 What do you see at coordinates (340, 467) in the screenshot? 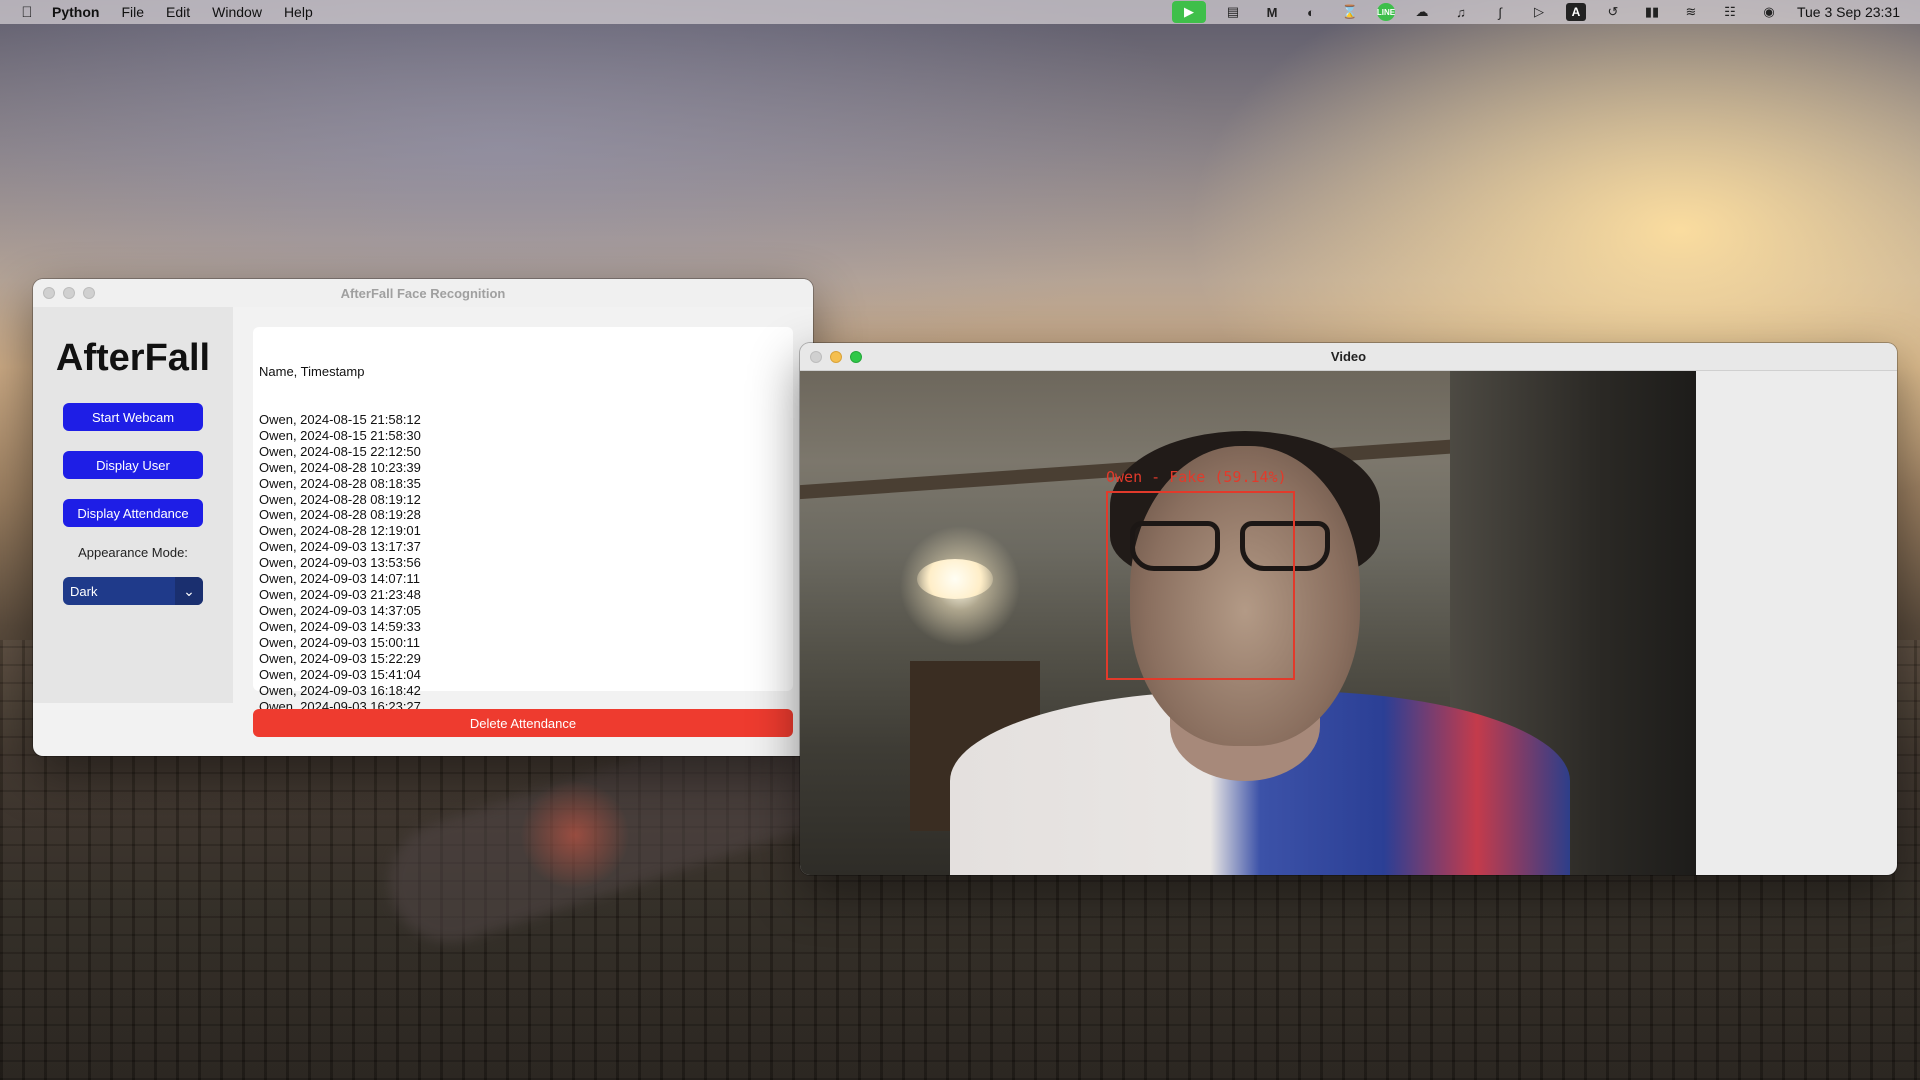
I see `attendance-row: Owen, 2024-08-28 10:23:39` at bounding box center [340, 467].